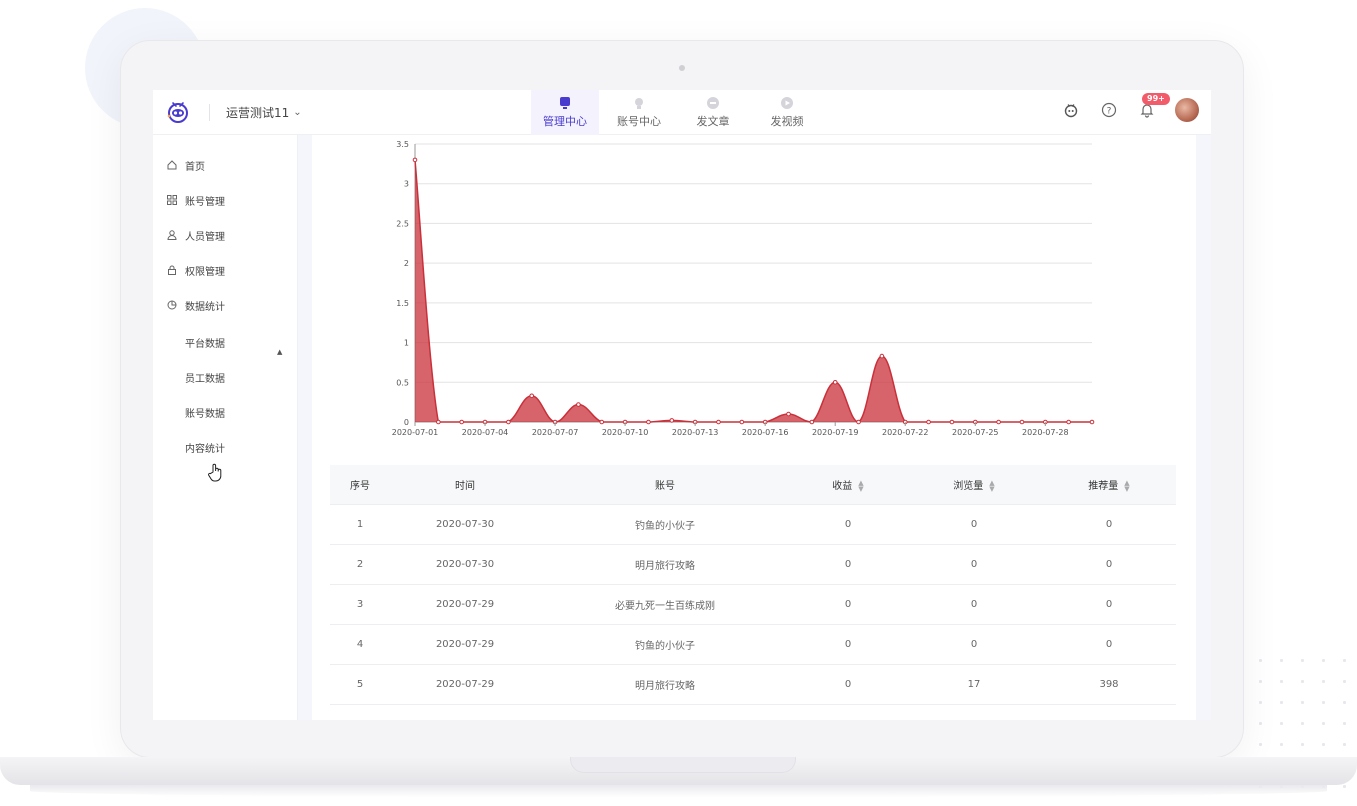  I want to click on notification-badge: 99+, so click(1156, 99).